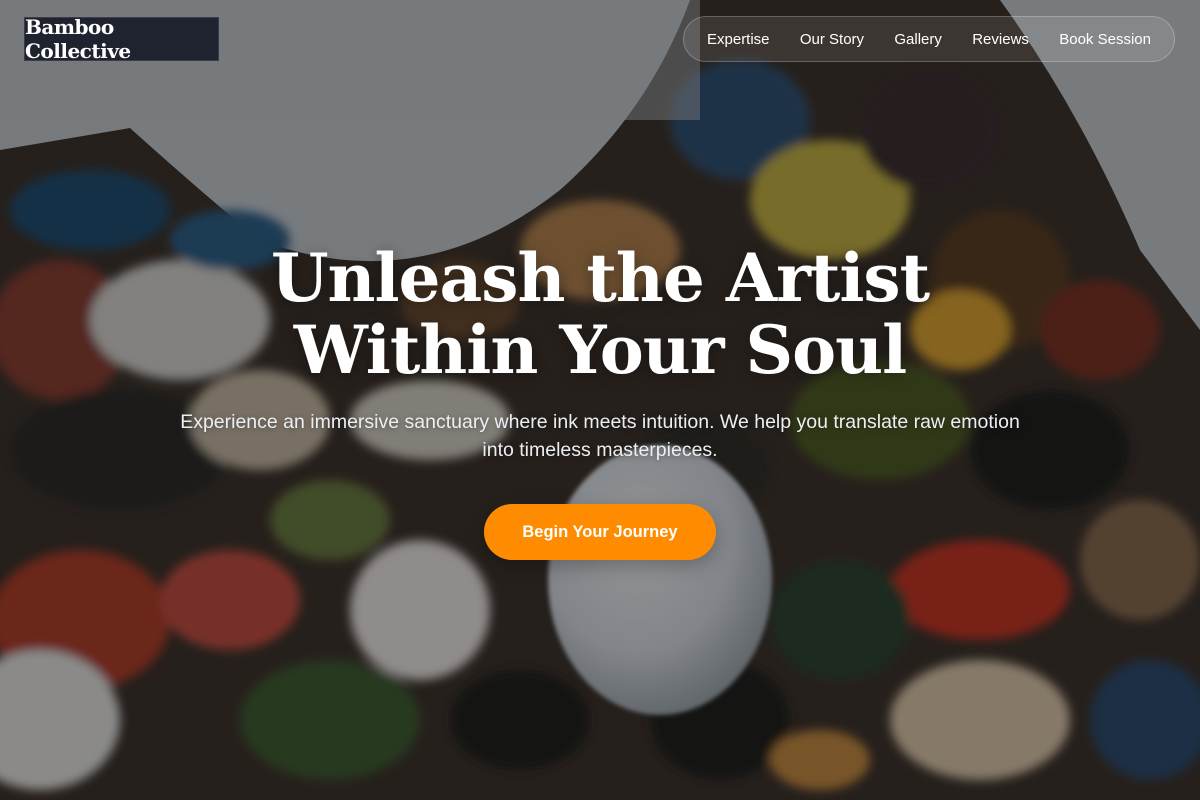 This screenshot has width=1200, height=800. I want to click on nav-item-book-session: Book Session, so click(1105, 39).